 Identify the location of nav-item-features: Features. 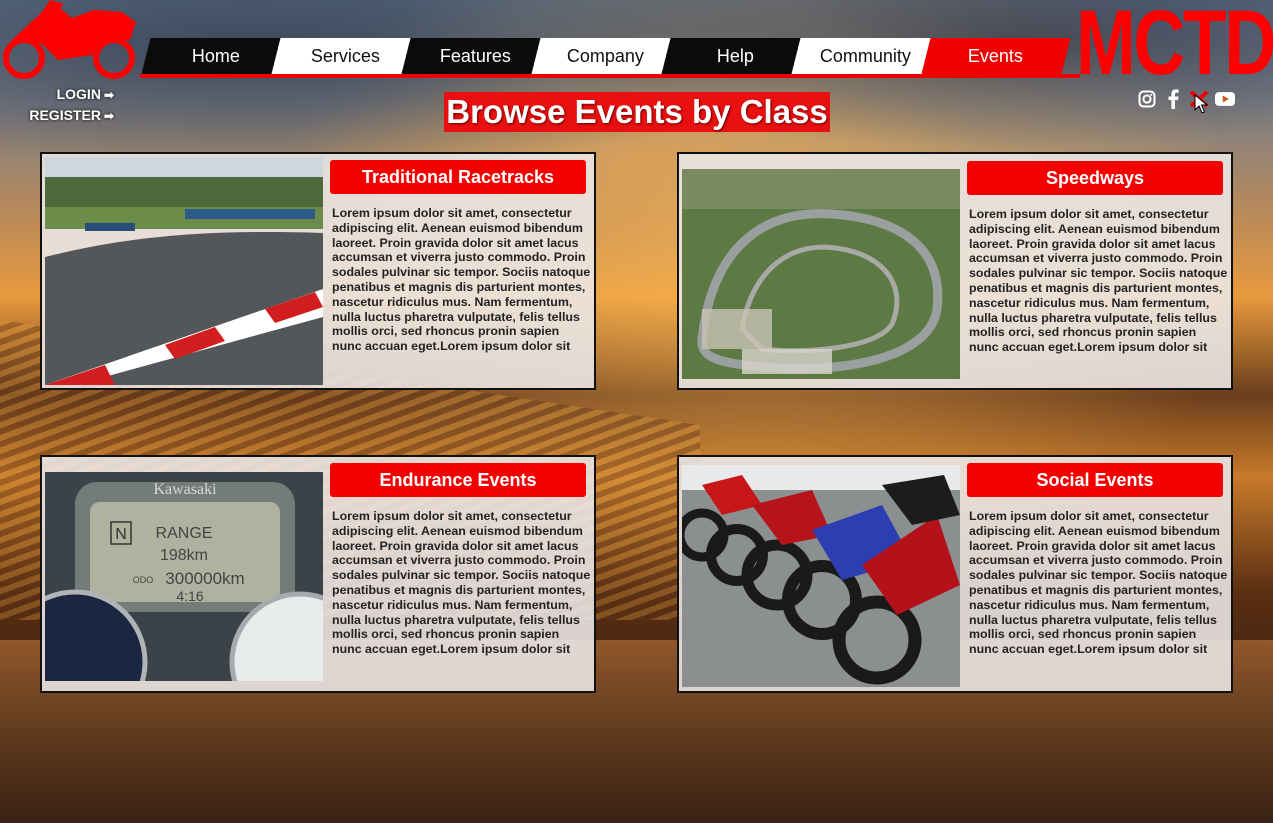
(476, 56).